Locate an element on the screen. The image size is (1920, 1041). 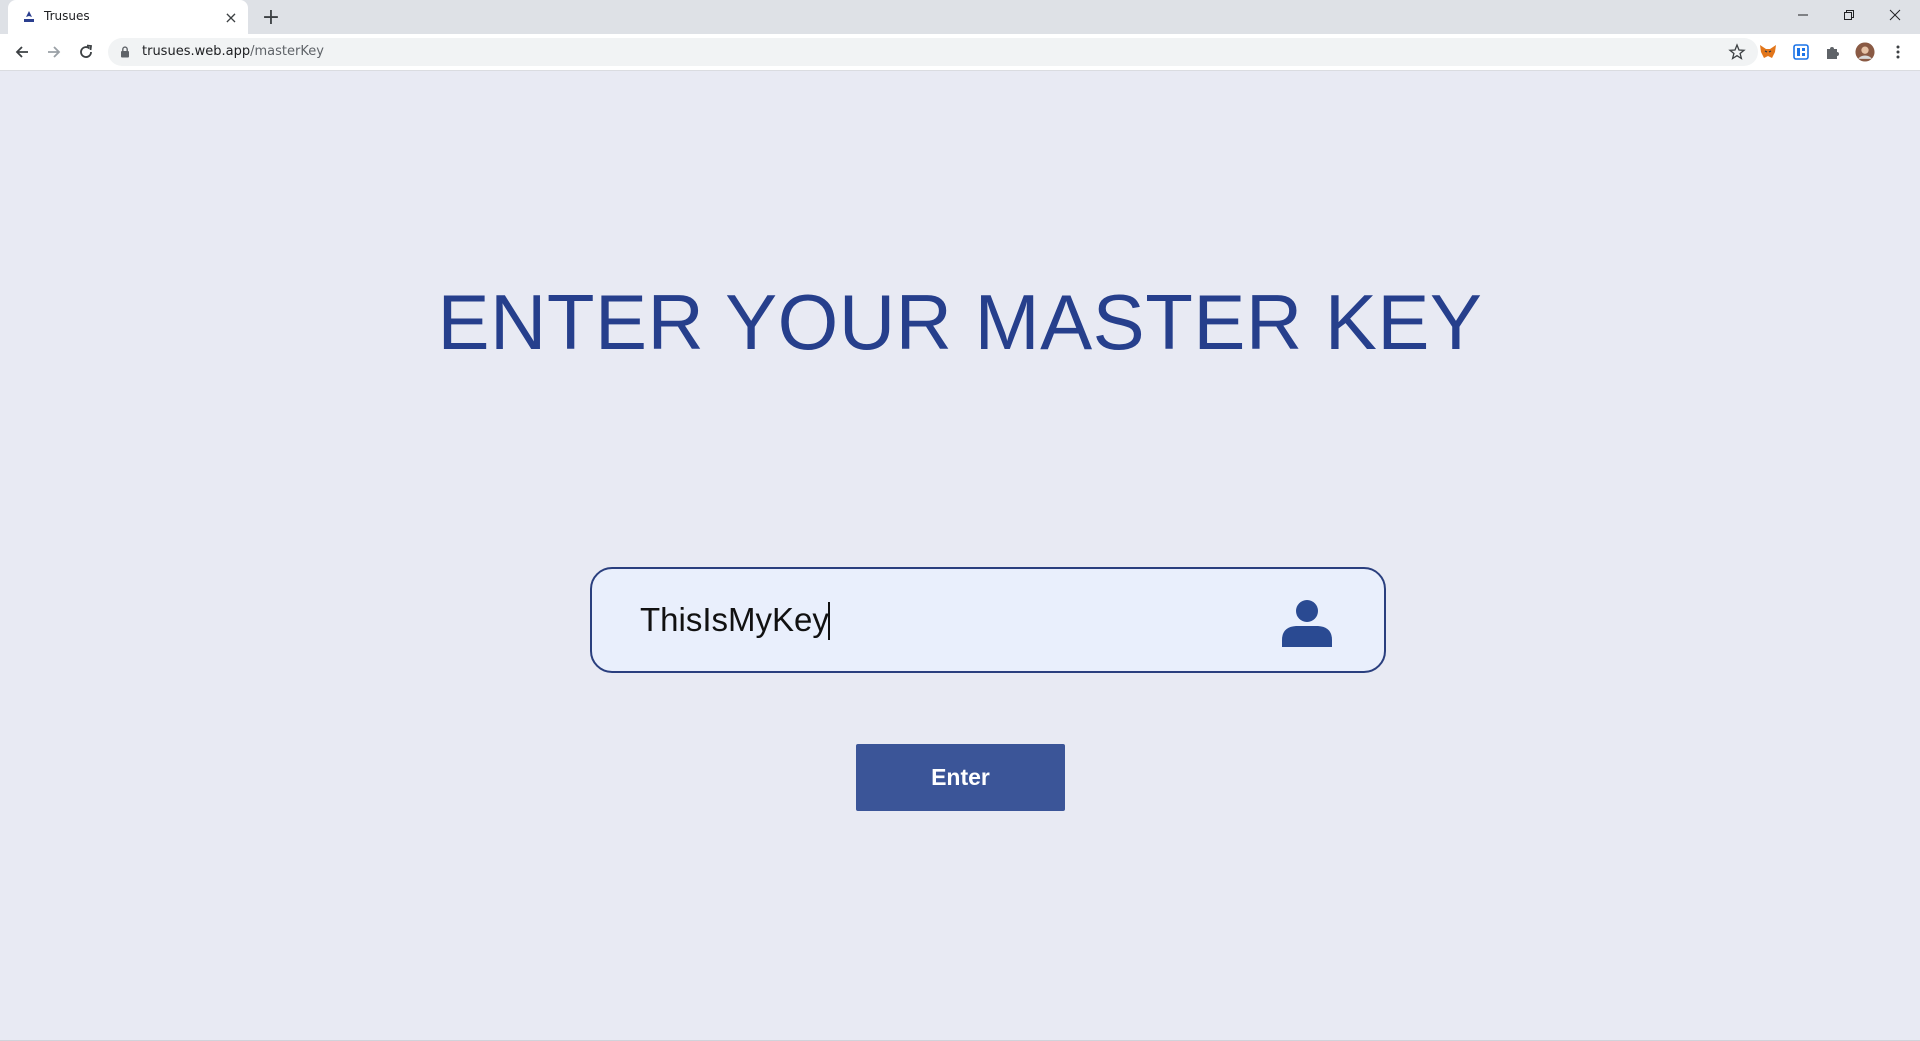
star-icon is located at coordinates (1737, 52).